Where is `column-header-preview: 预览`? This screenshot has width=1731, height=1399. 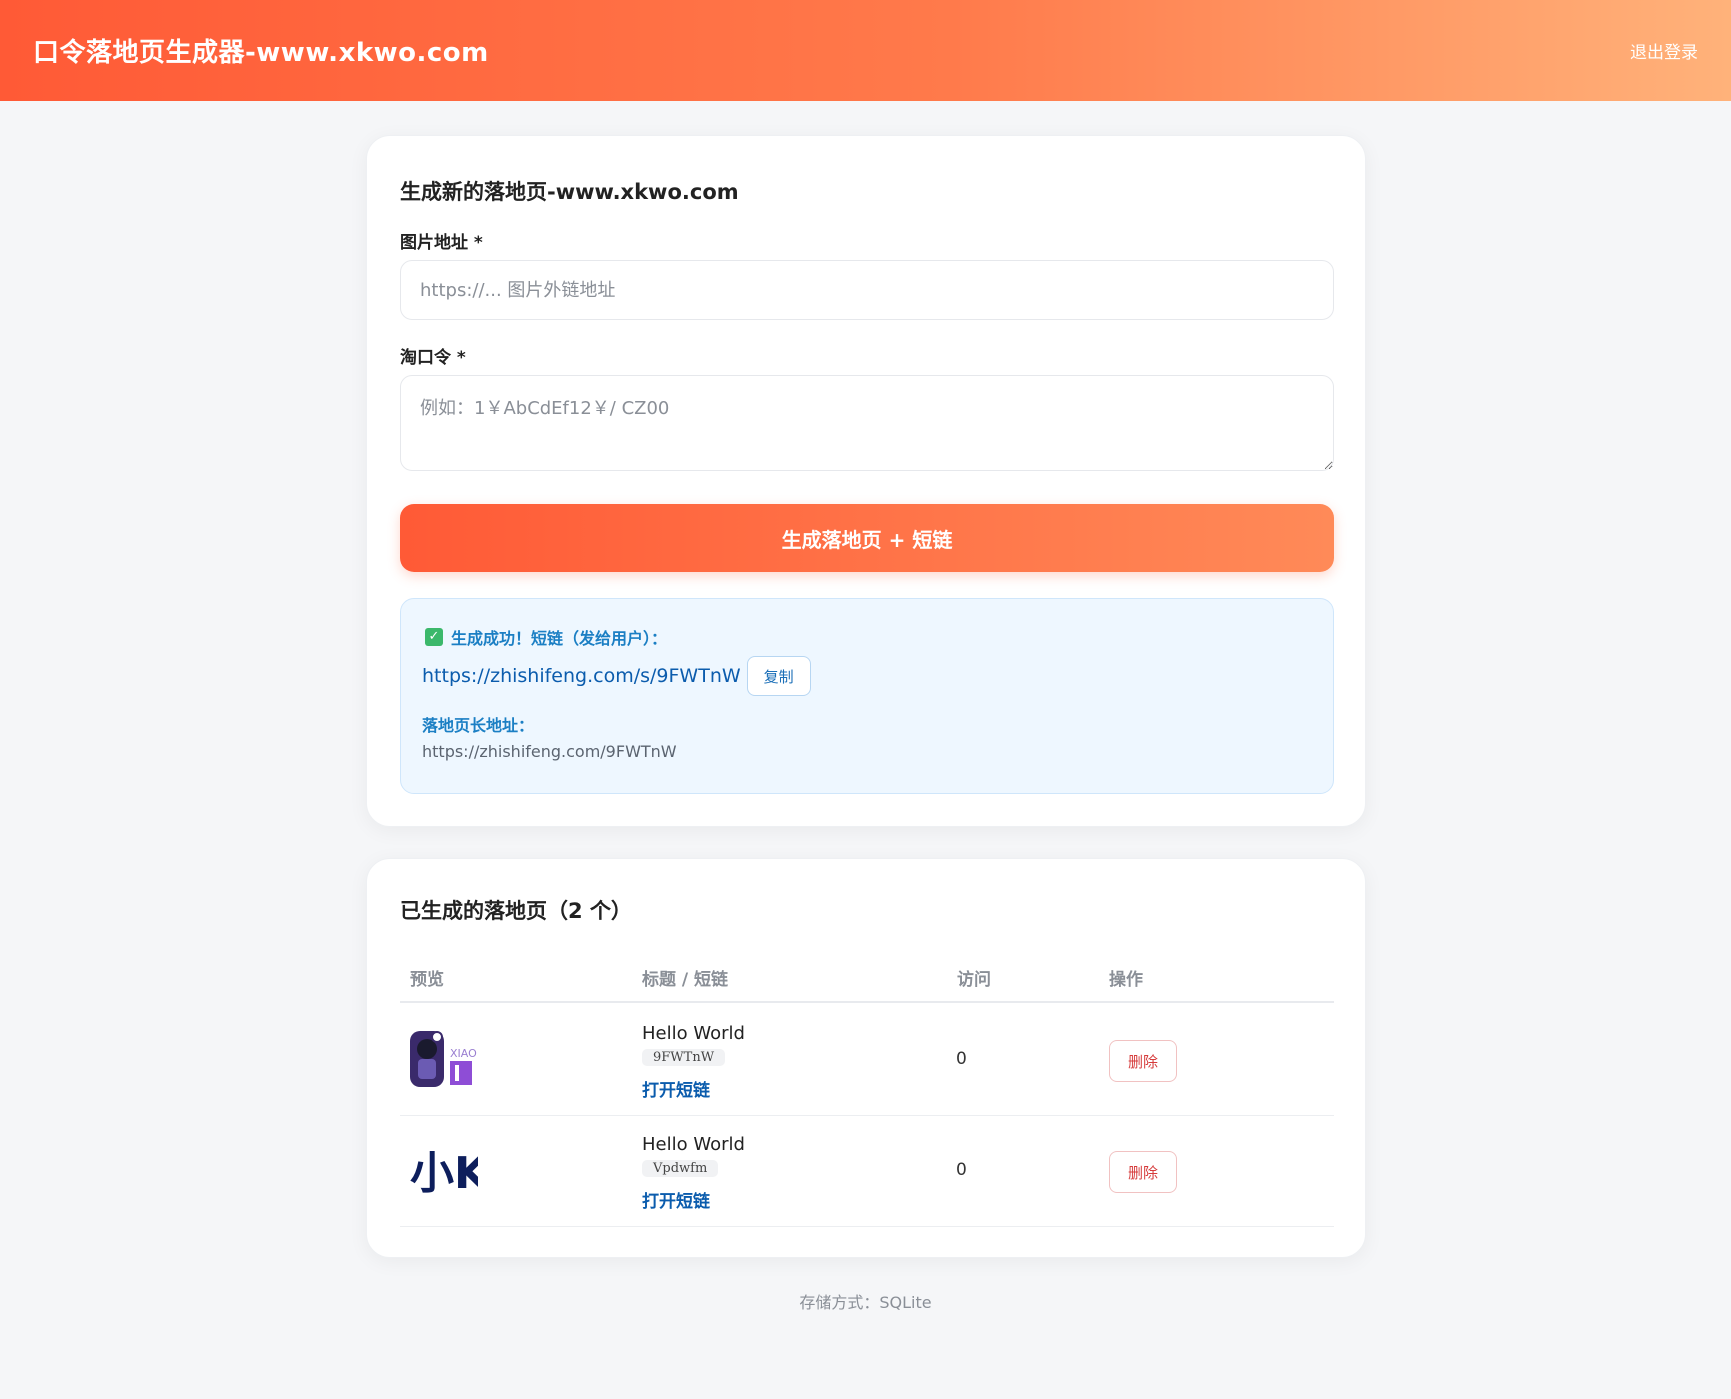 column-header-preview: 预览 is located at coordinates (427, 980).